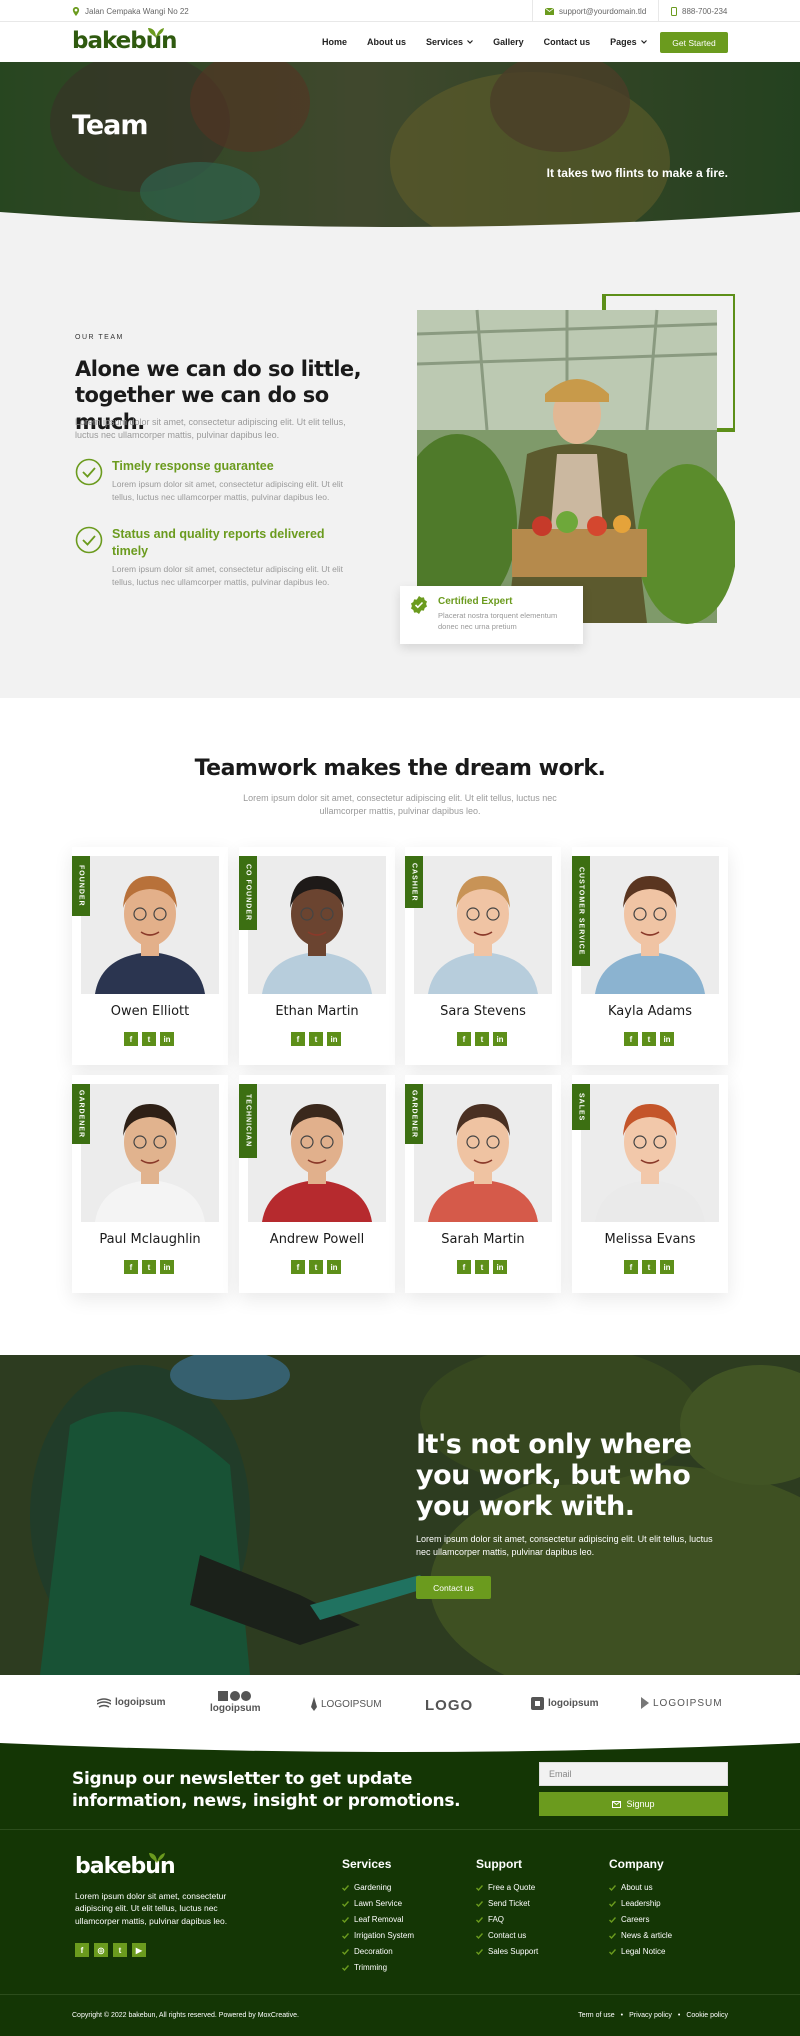  I want to click on email-text: support@yourdomain.tld, so click(603, 11).